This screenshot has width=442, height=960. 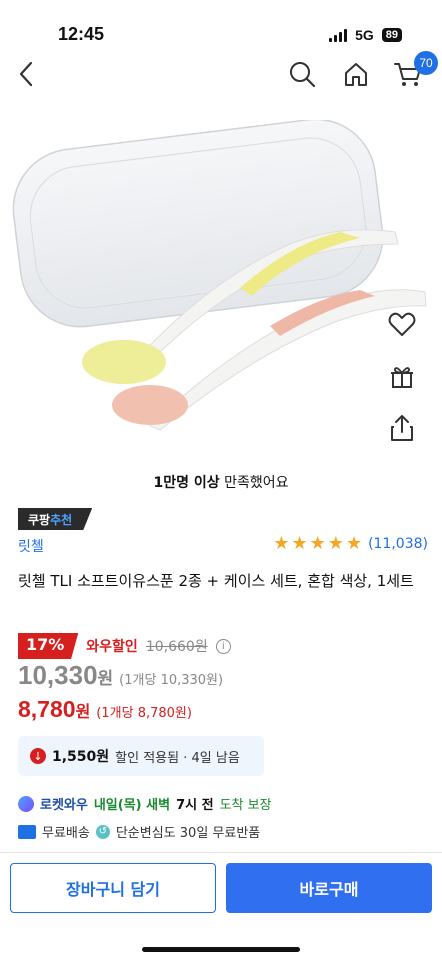 I want to click on add-to-cart-button: 장바구니 담기, so click(x=113, y=888).